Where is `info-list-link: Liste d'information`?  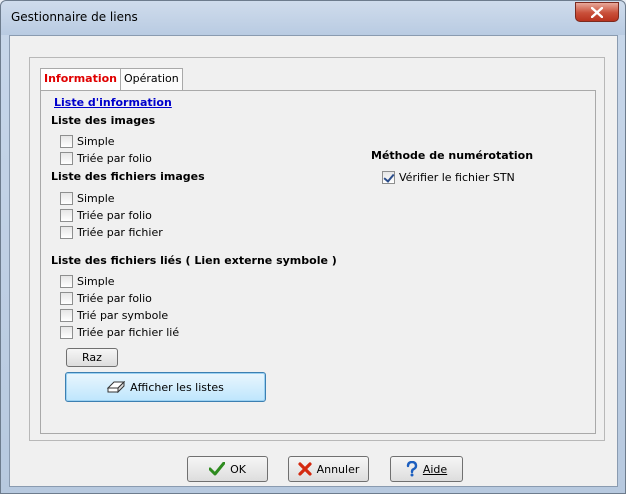
info-list-link: Liste d'information is located at coordinates (113, 102).